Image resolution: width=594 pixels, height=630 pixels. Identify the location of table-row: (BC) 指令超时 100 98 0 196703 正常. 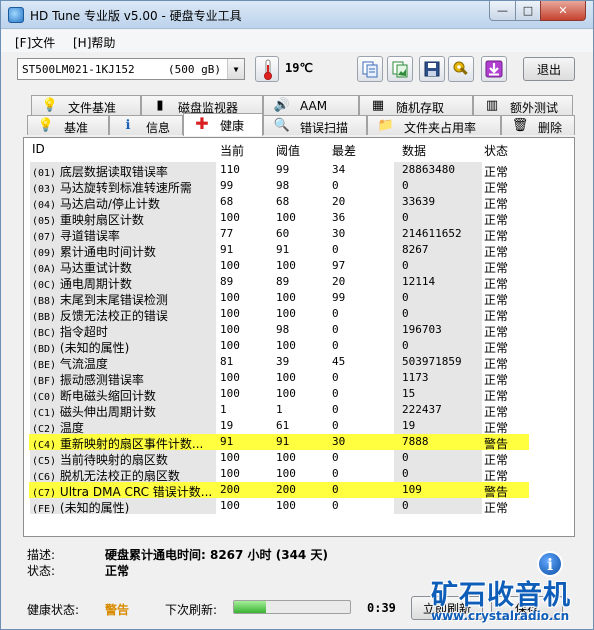
(299, 330).